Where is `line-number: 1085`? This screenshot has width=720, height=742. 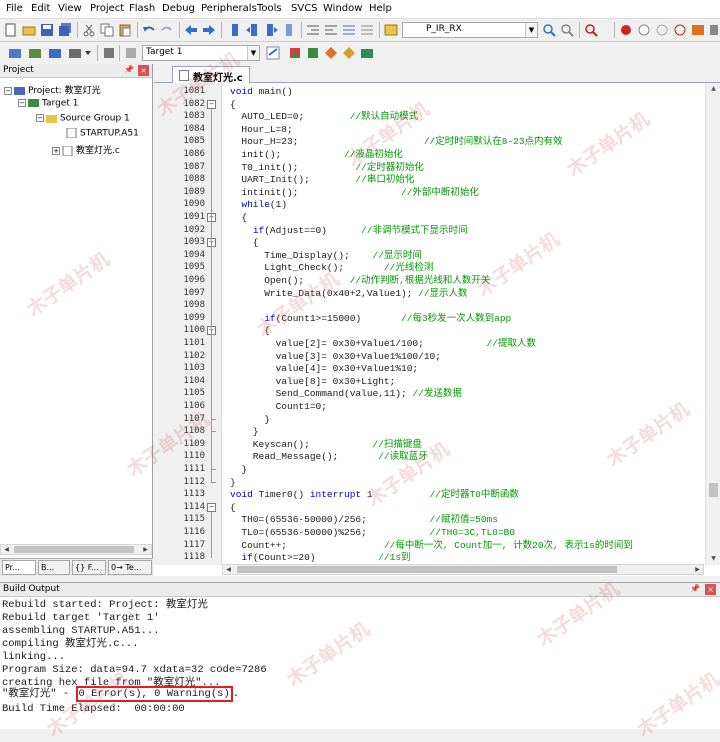 line-number: 1085 is located at coordinates (194, 141).